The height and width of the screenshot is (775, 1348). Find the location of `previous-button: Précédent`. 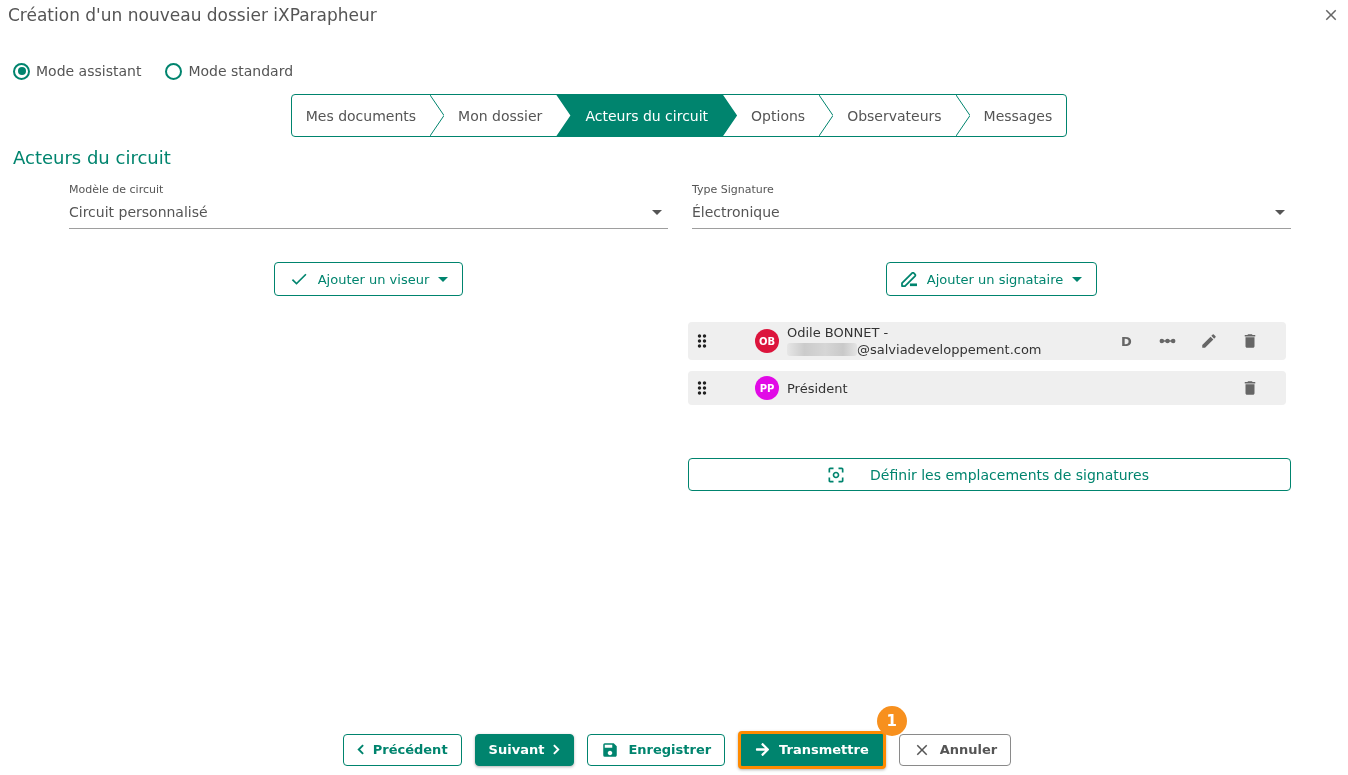

previous-button: Précédent is located at coordinates (402, 749).